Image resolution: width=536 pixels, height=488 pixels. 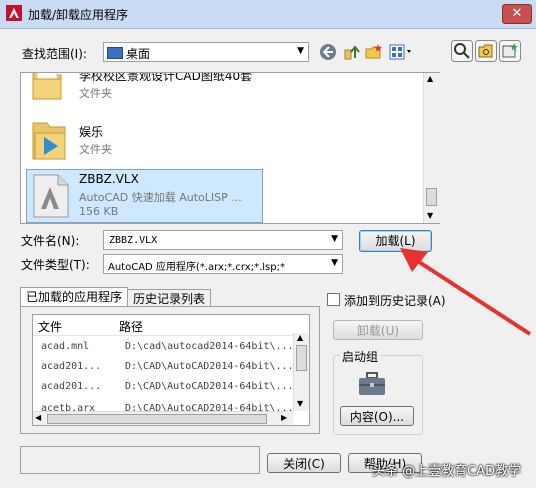 What do you see at coordinates (333, 299) in the screenshot?
I see `add-history-checkbox` at bounding box center [333, 299].